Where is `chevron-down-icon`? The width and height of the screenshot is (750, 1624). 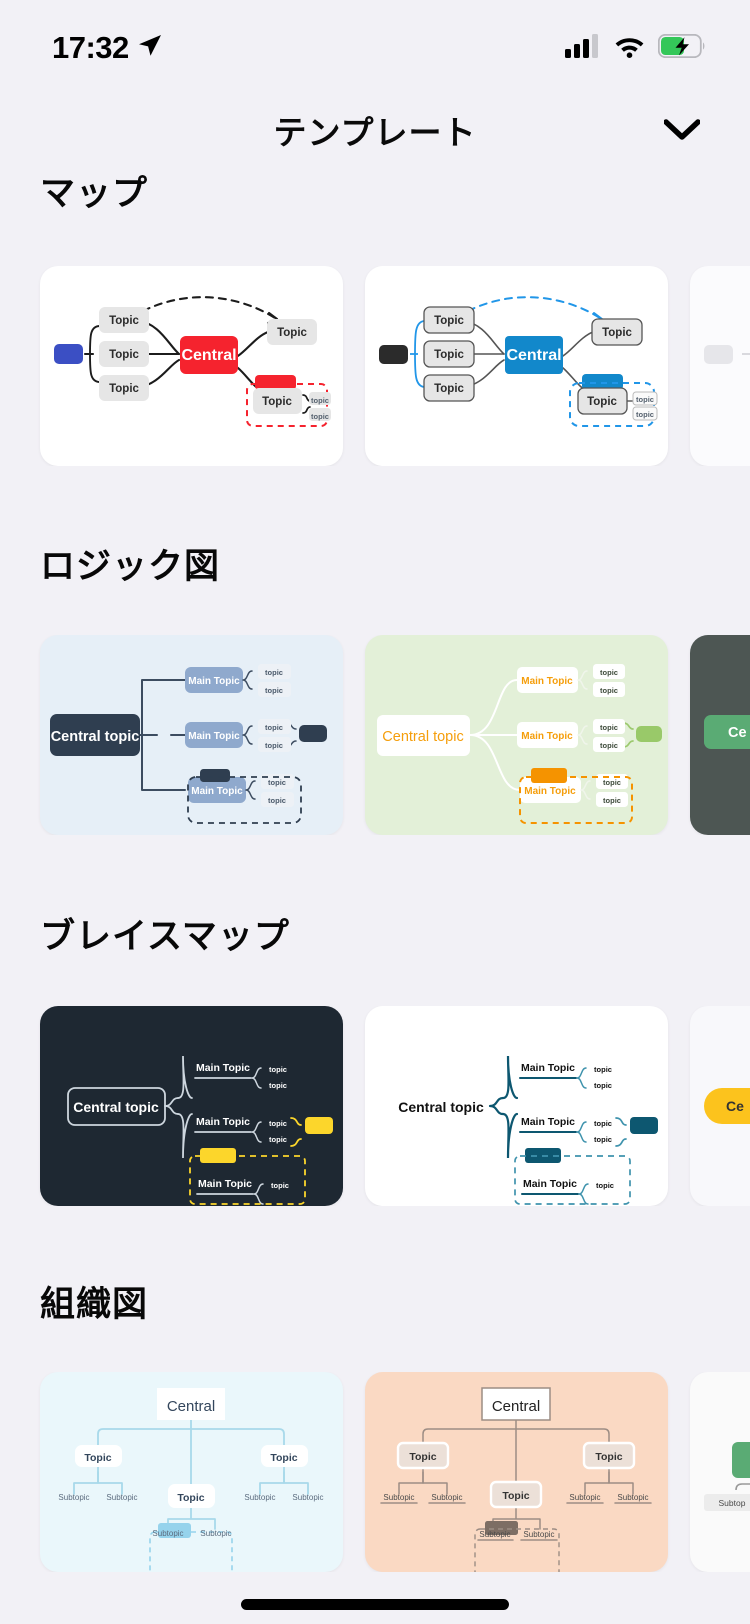 chevron-down-icon is located at coordinates (682, 130).